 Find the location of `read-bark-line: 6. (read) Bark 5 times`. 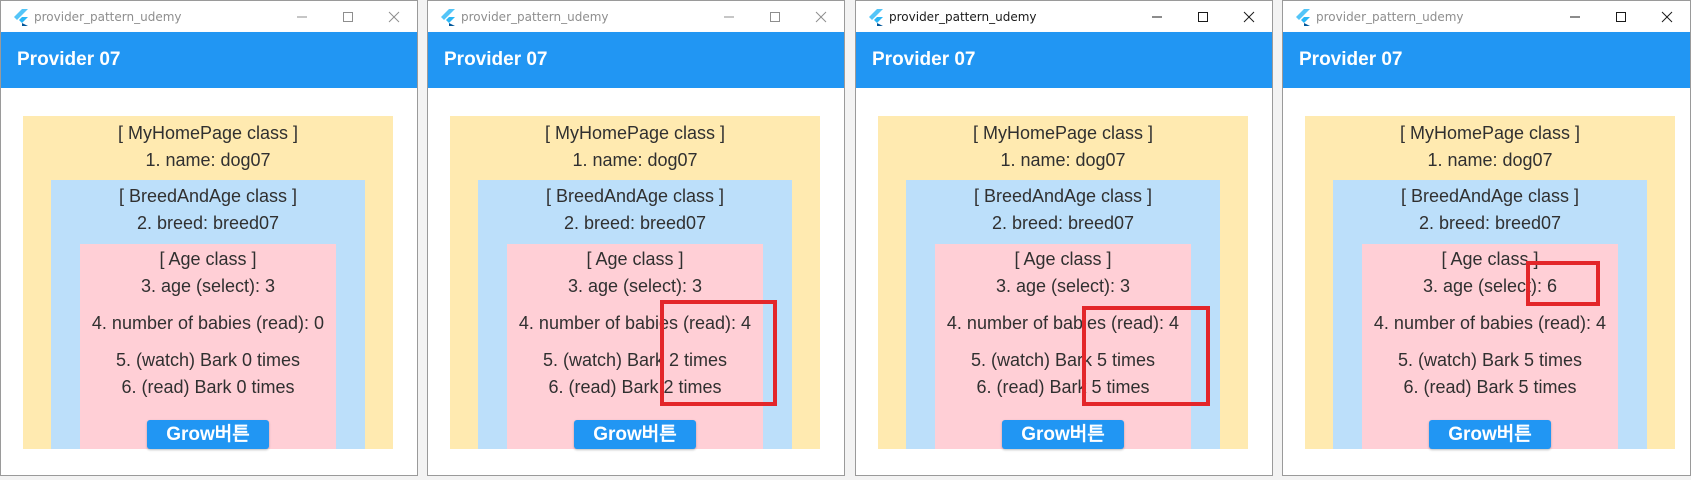

read-bark-line: 6. (read) Bark 5 times is located at coordinates (1490, 387).